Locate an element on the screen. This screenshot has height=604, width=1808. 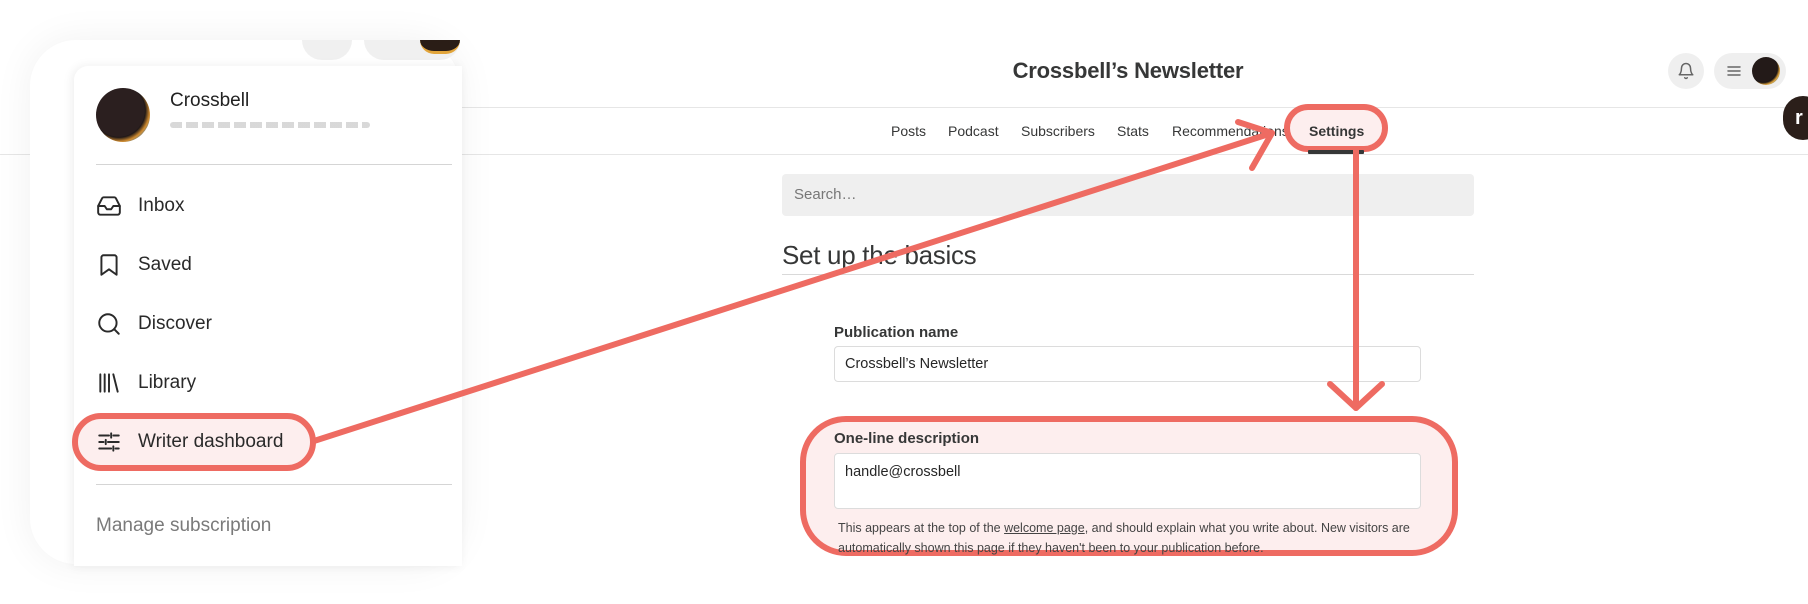
menu-item-label: Library is located at coordinates (167, 382).